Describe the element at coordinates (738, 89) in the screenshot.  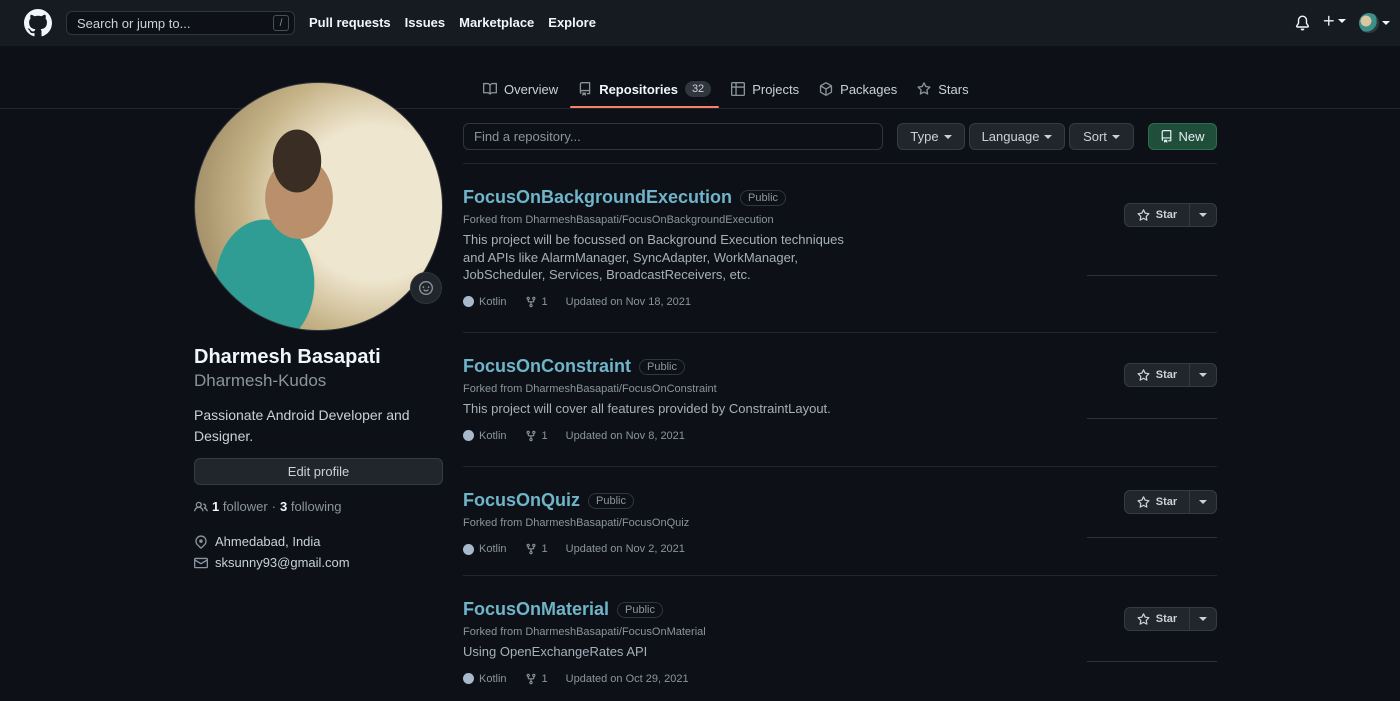
I see `project-icon` at that location.